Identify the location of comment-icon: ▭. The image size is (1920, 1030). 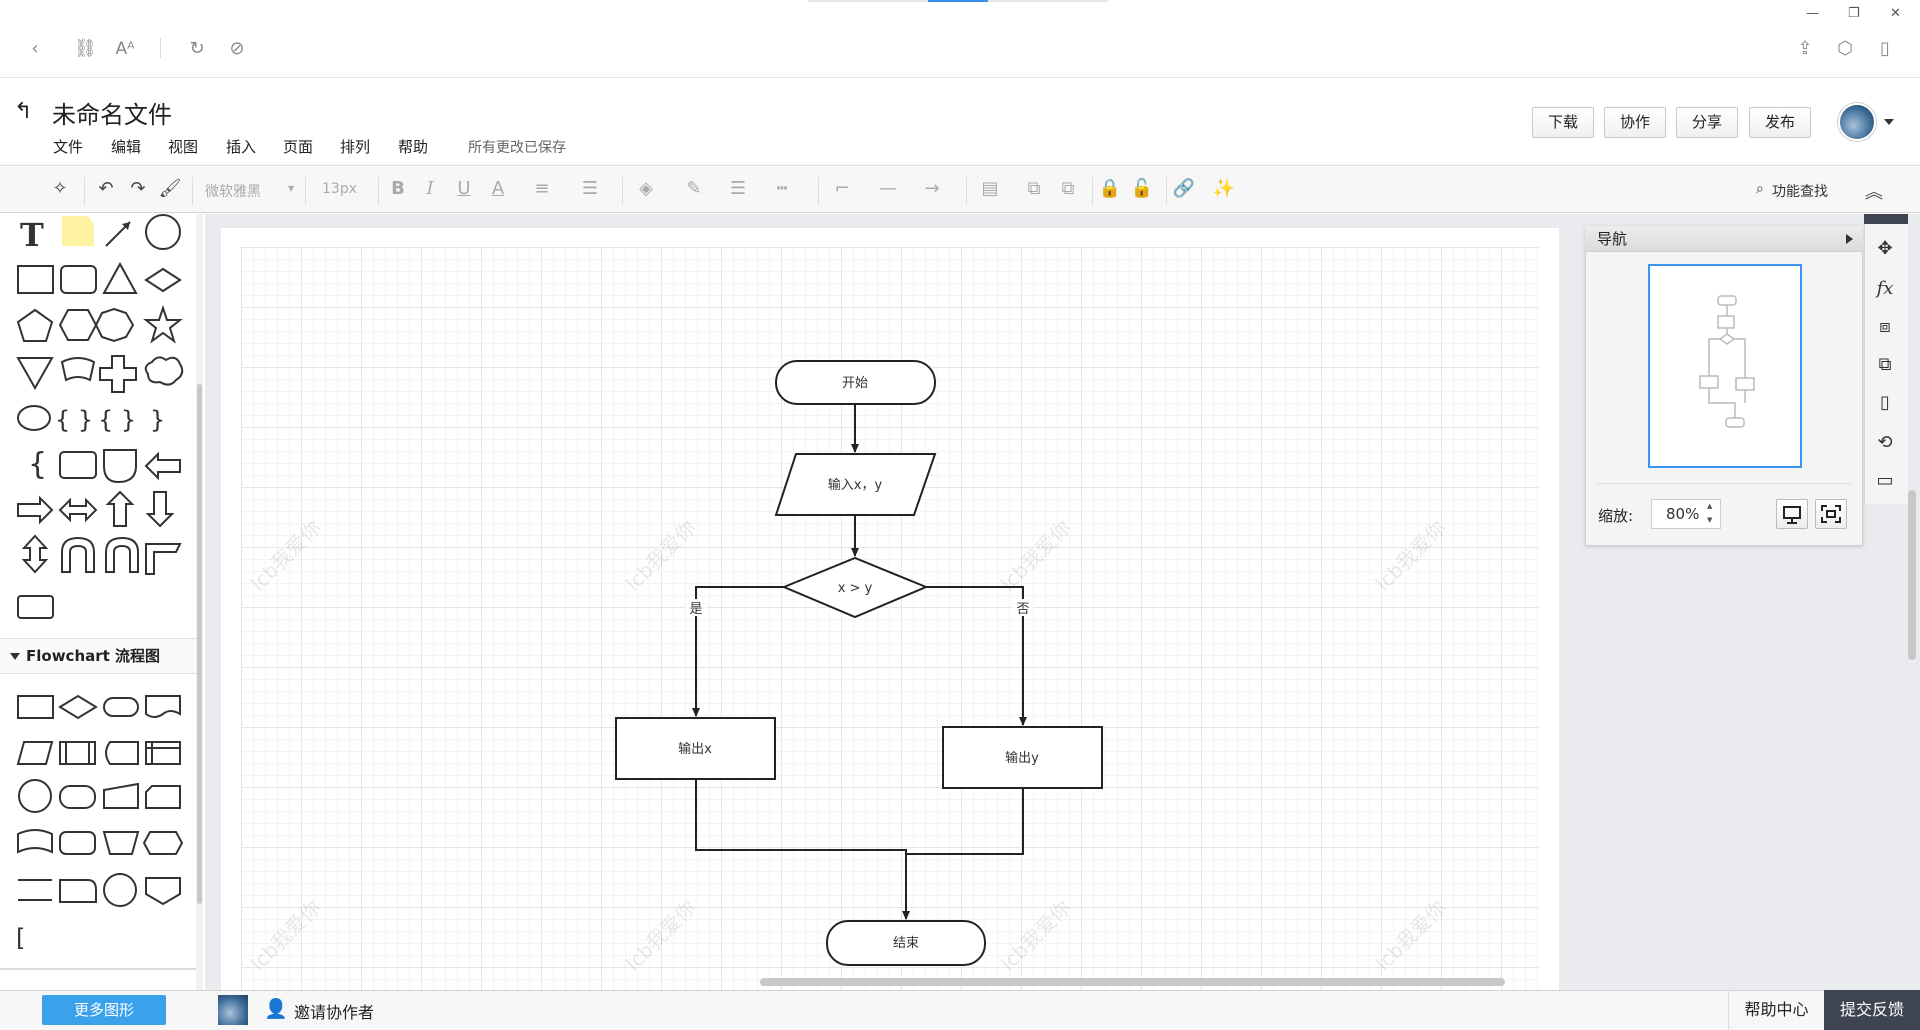
(1885, 481).